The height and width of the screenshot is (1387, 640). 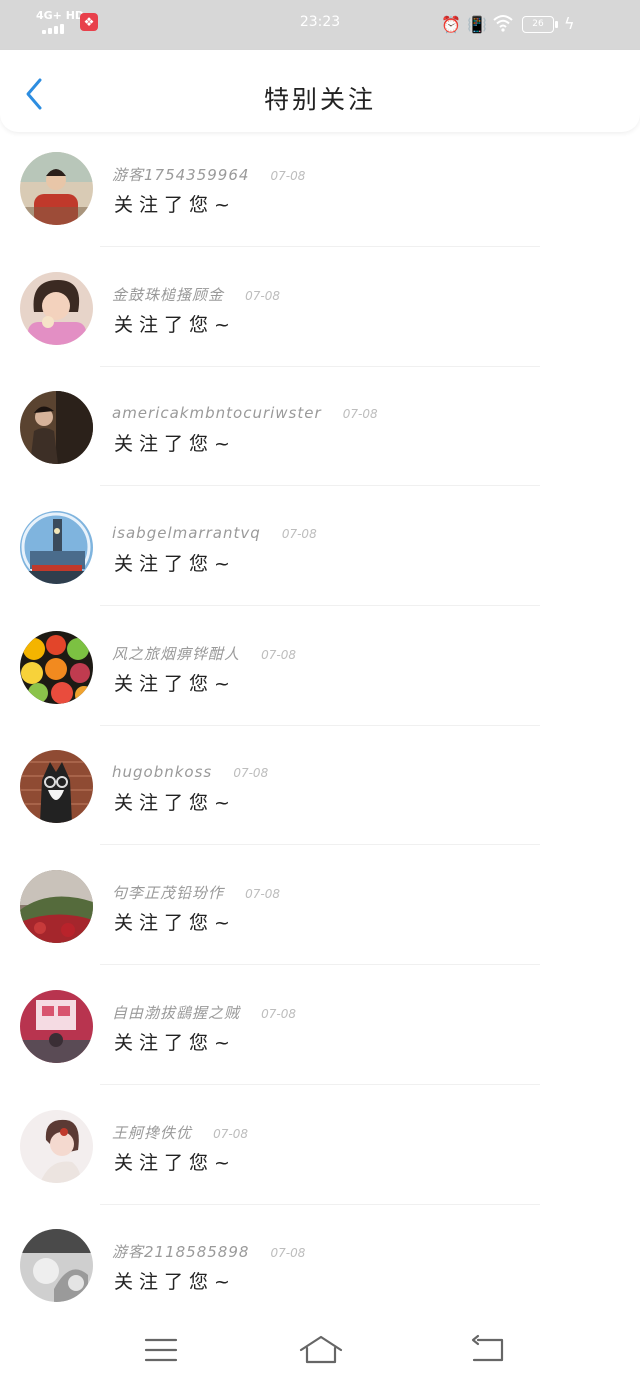 I want to click on name-line: 王舸搀佚优 07-08, so click(x=180, y=1133).